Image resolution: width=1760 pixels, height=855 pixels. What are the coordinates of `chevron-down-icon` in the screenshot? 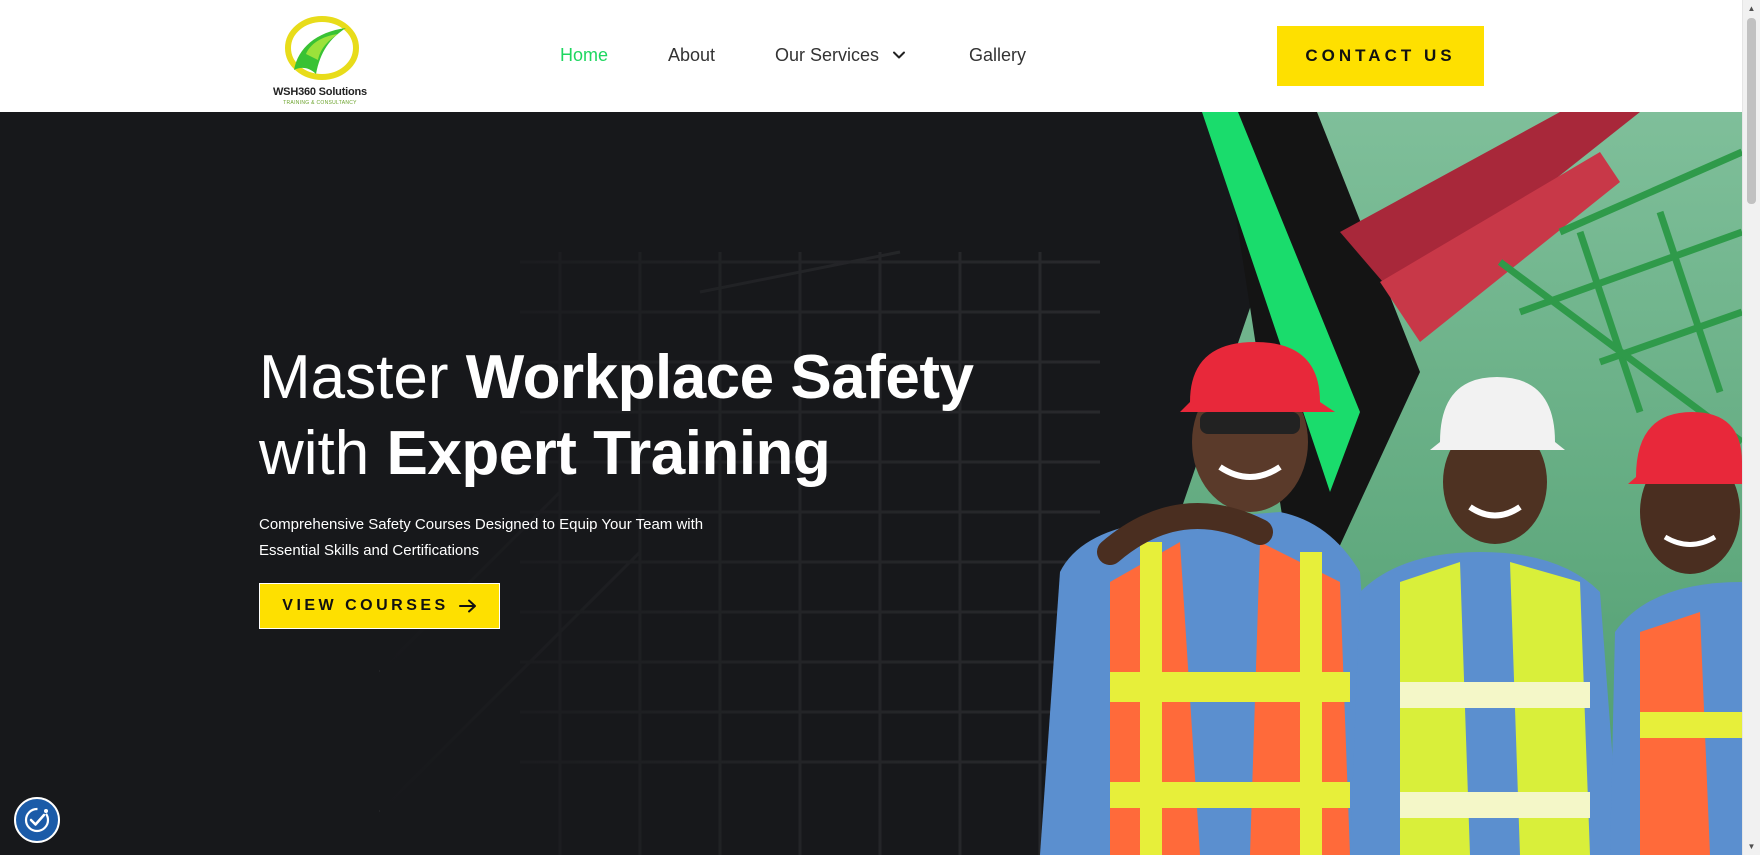 It's located at (899, 55).